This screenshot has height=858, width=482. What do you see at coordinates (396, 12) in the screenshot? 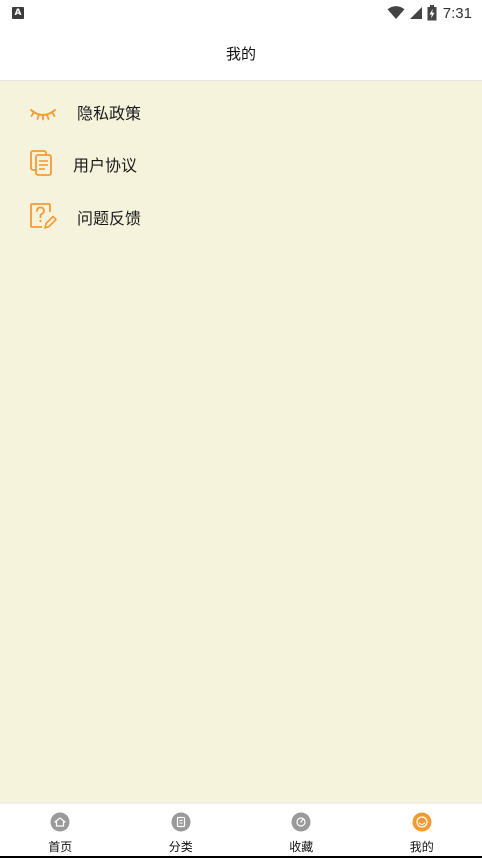
I see `wifi-icon` at bounding box center [396, 12].